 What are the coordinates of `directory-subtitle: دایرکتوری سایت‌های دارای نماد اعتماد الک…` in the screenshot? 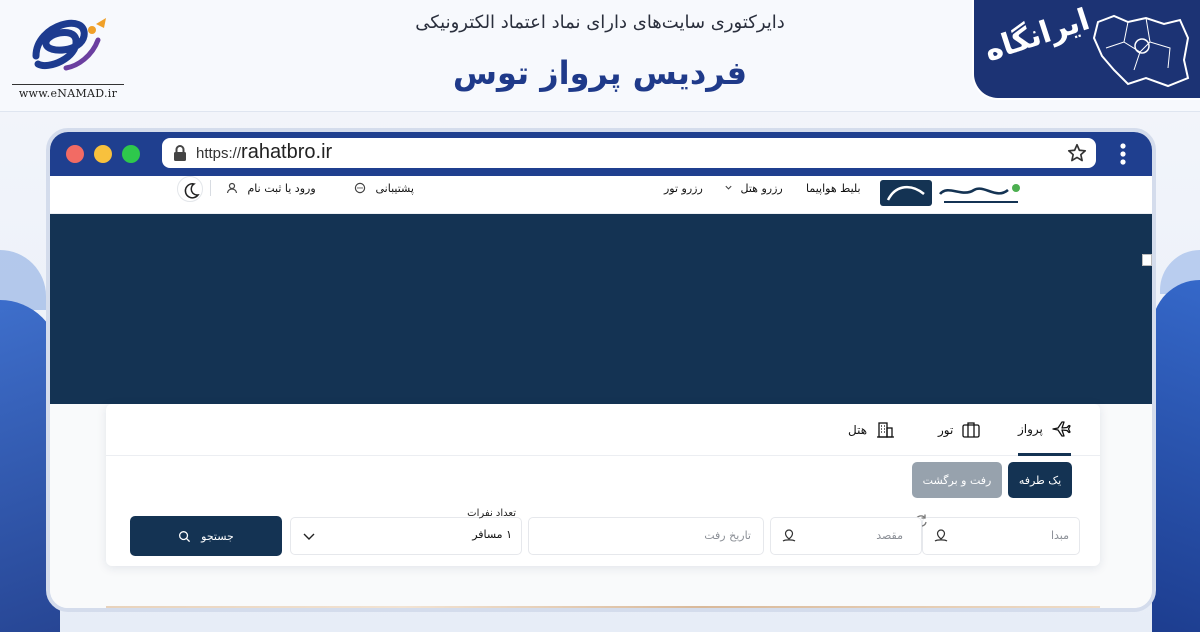 It's located at (600, 22).